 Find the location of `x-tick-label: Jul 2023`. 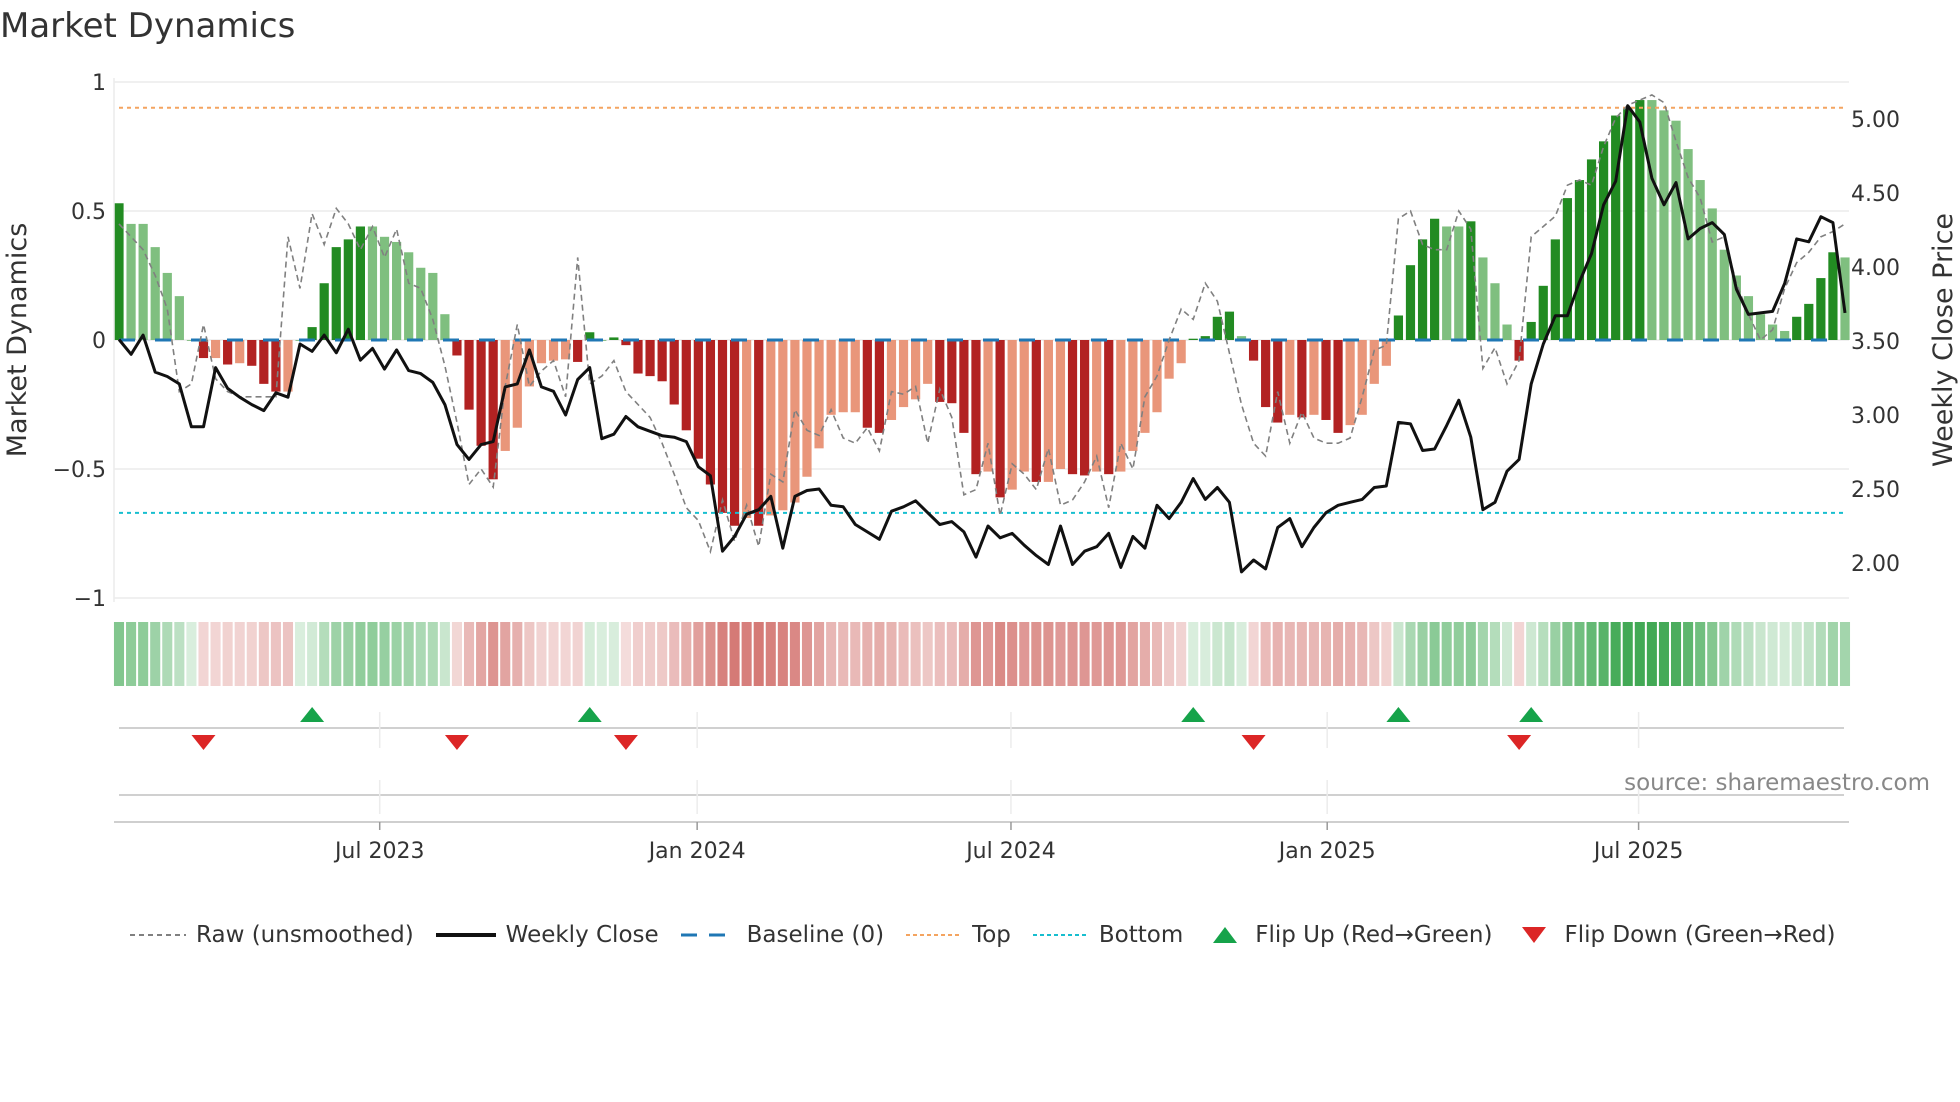

x-tick-label: Jul 2023 is located at coordinates (379, 851).